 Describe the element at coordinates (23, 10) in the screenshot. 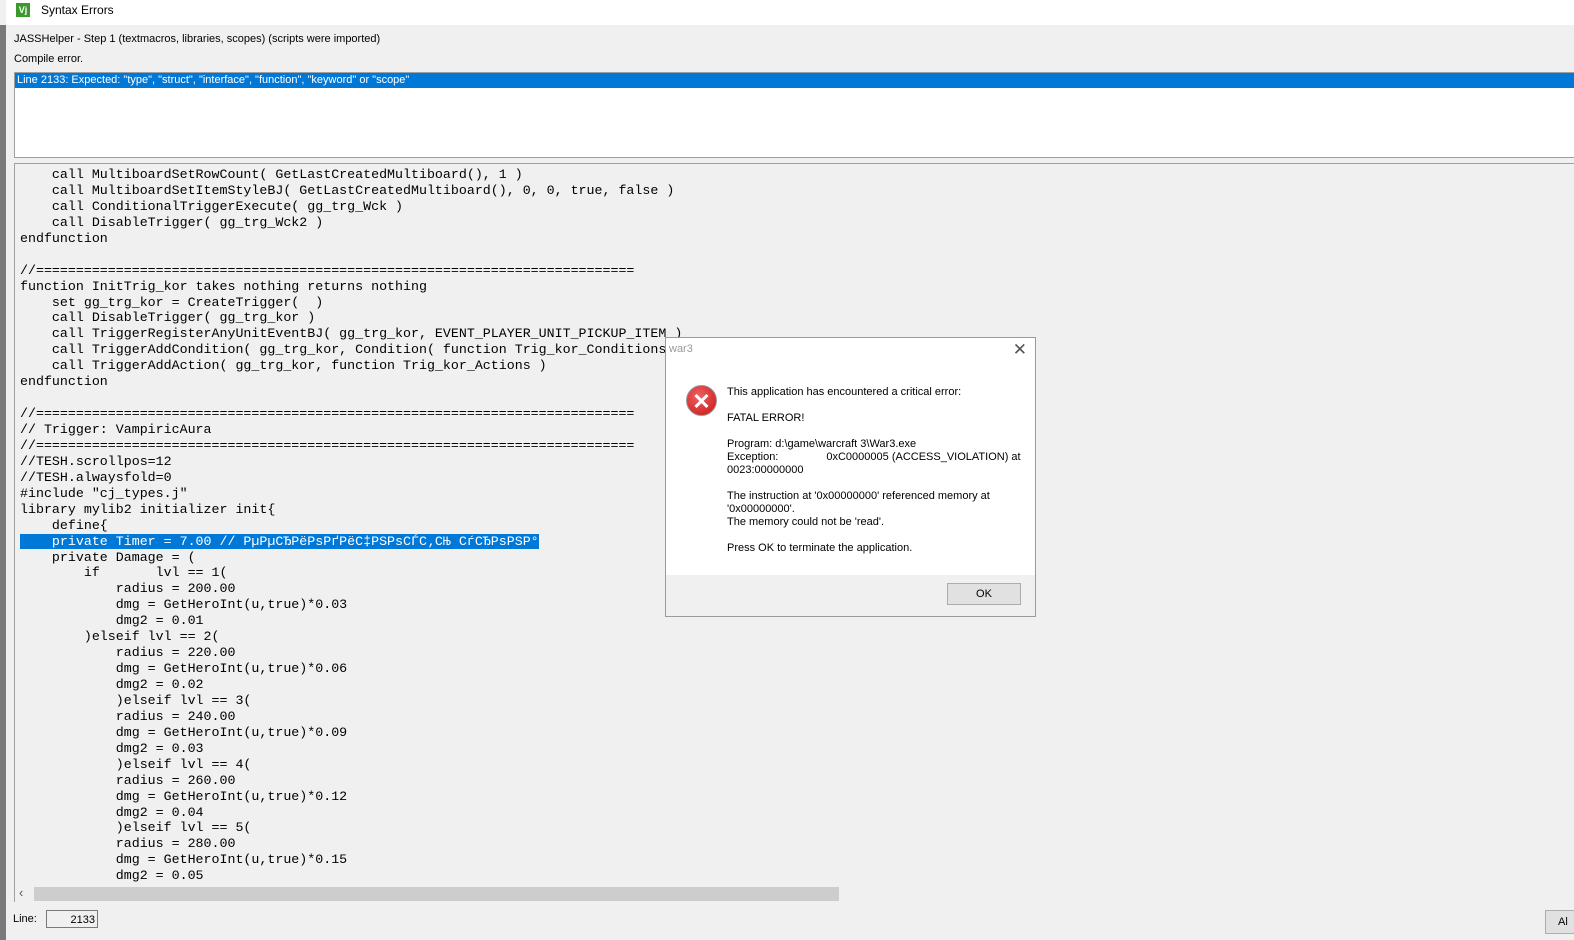

I see `app-icon: Vj` at that location.